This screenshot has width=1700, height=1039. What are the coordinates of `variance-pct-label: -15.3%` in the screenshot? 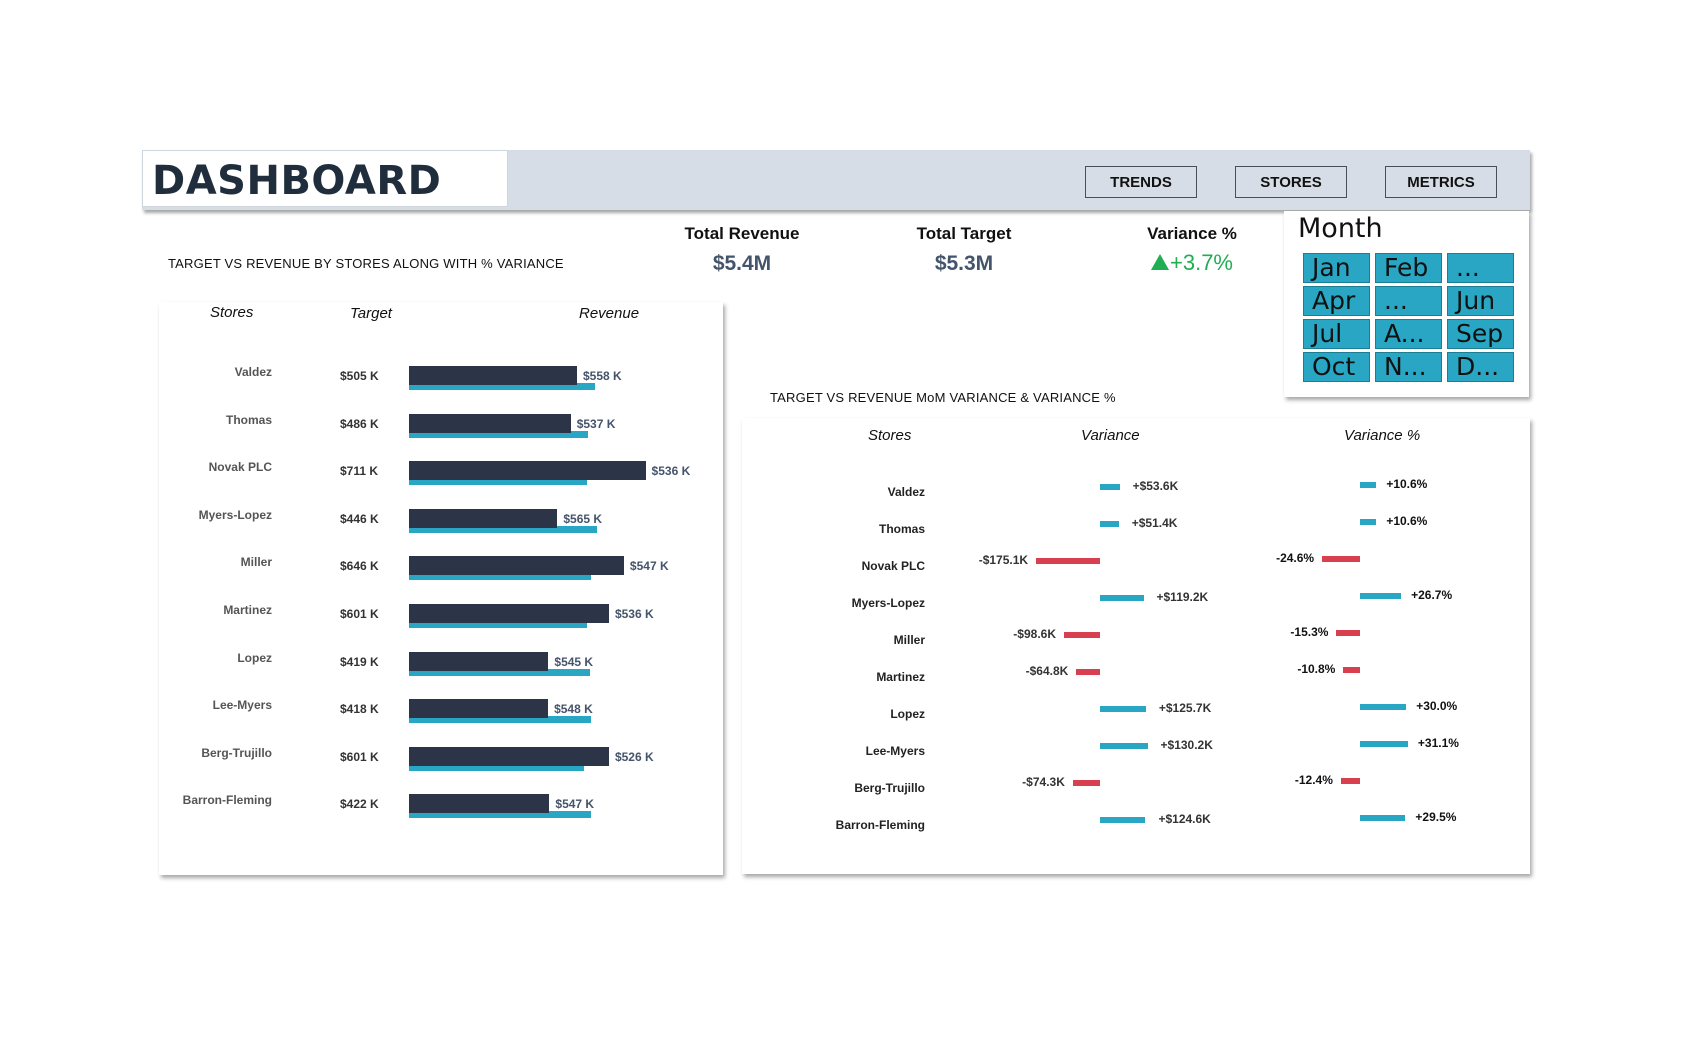 It's located at (1309, 632).